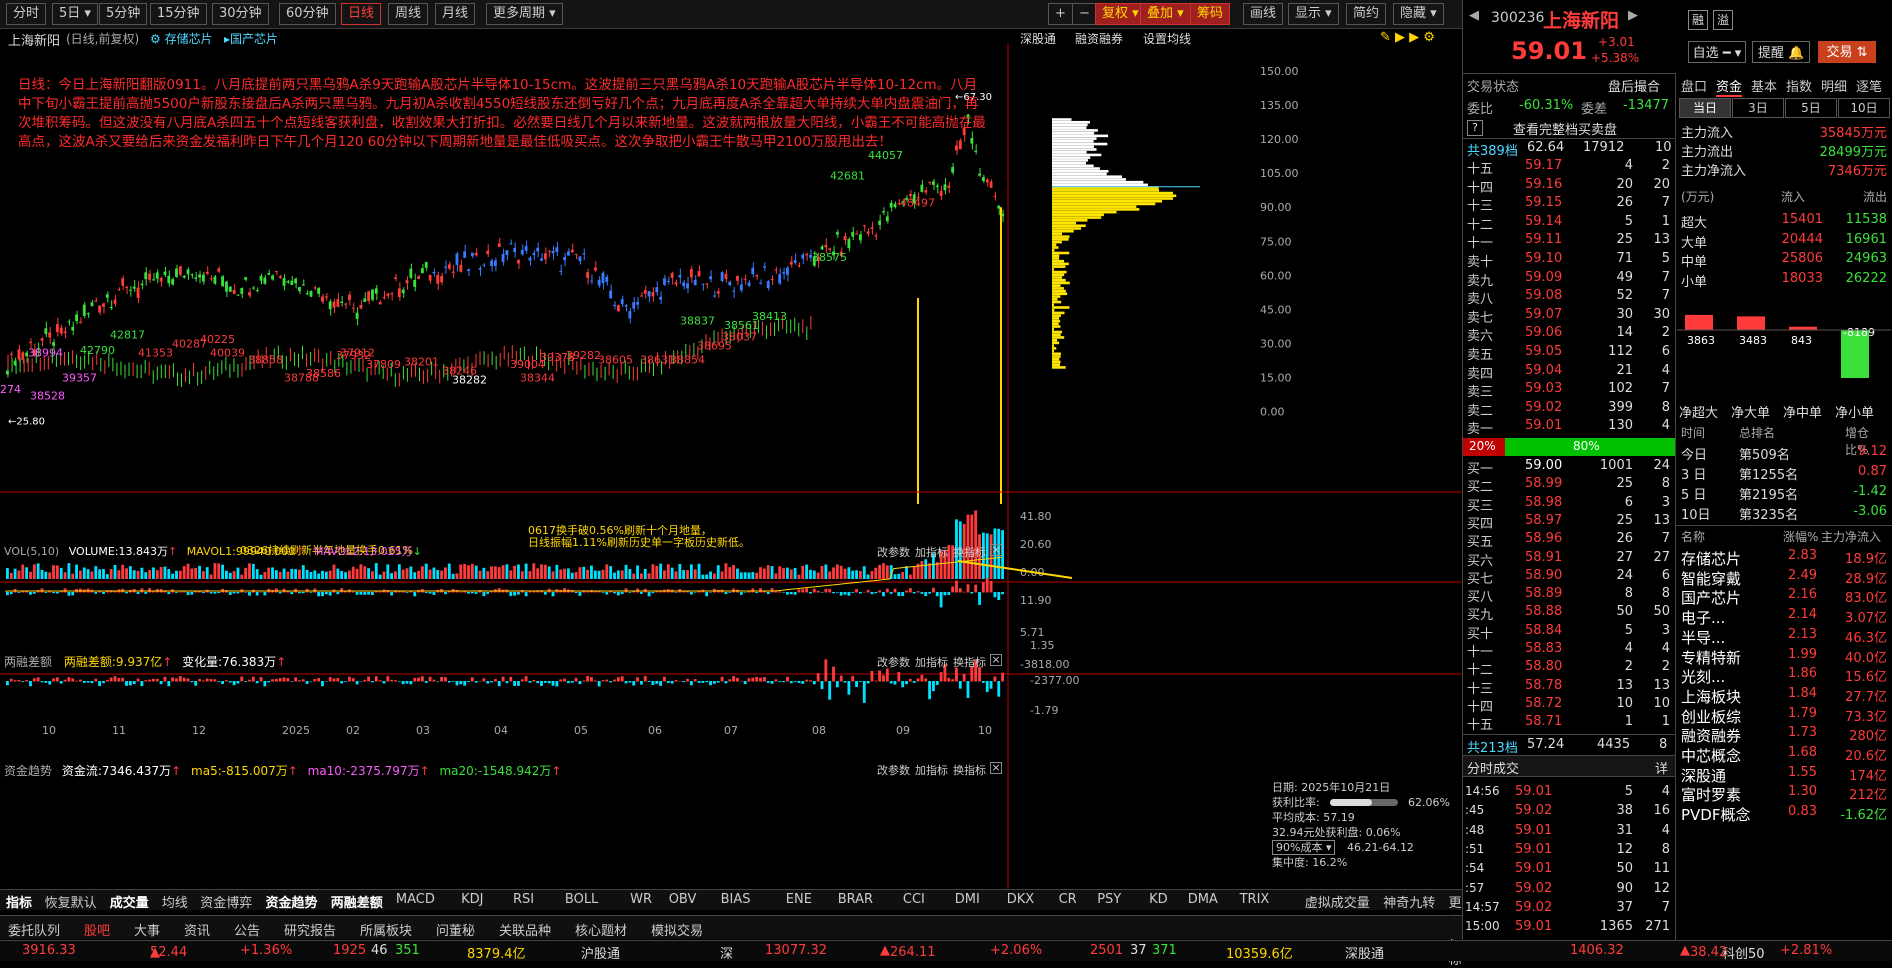 This screenshot has width=1892, height=968. Describe the element at coordinates (1409, 901) in the screenshot. I see `indicator-tab-25: 神奇九转` at that location.